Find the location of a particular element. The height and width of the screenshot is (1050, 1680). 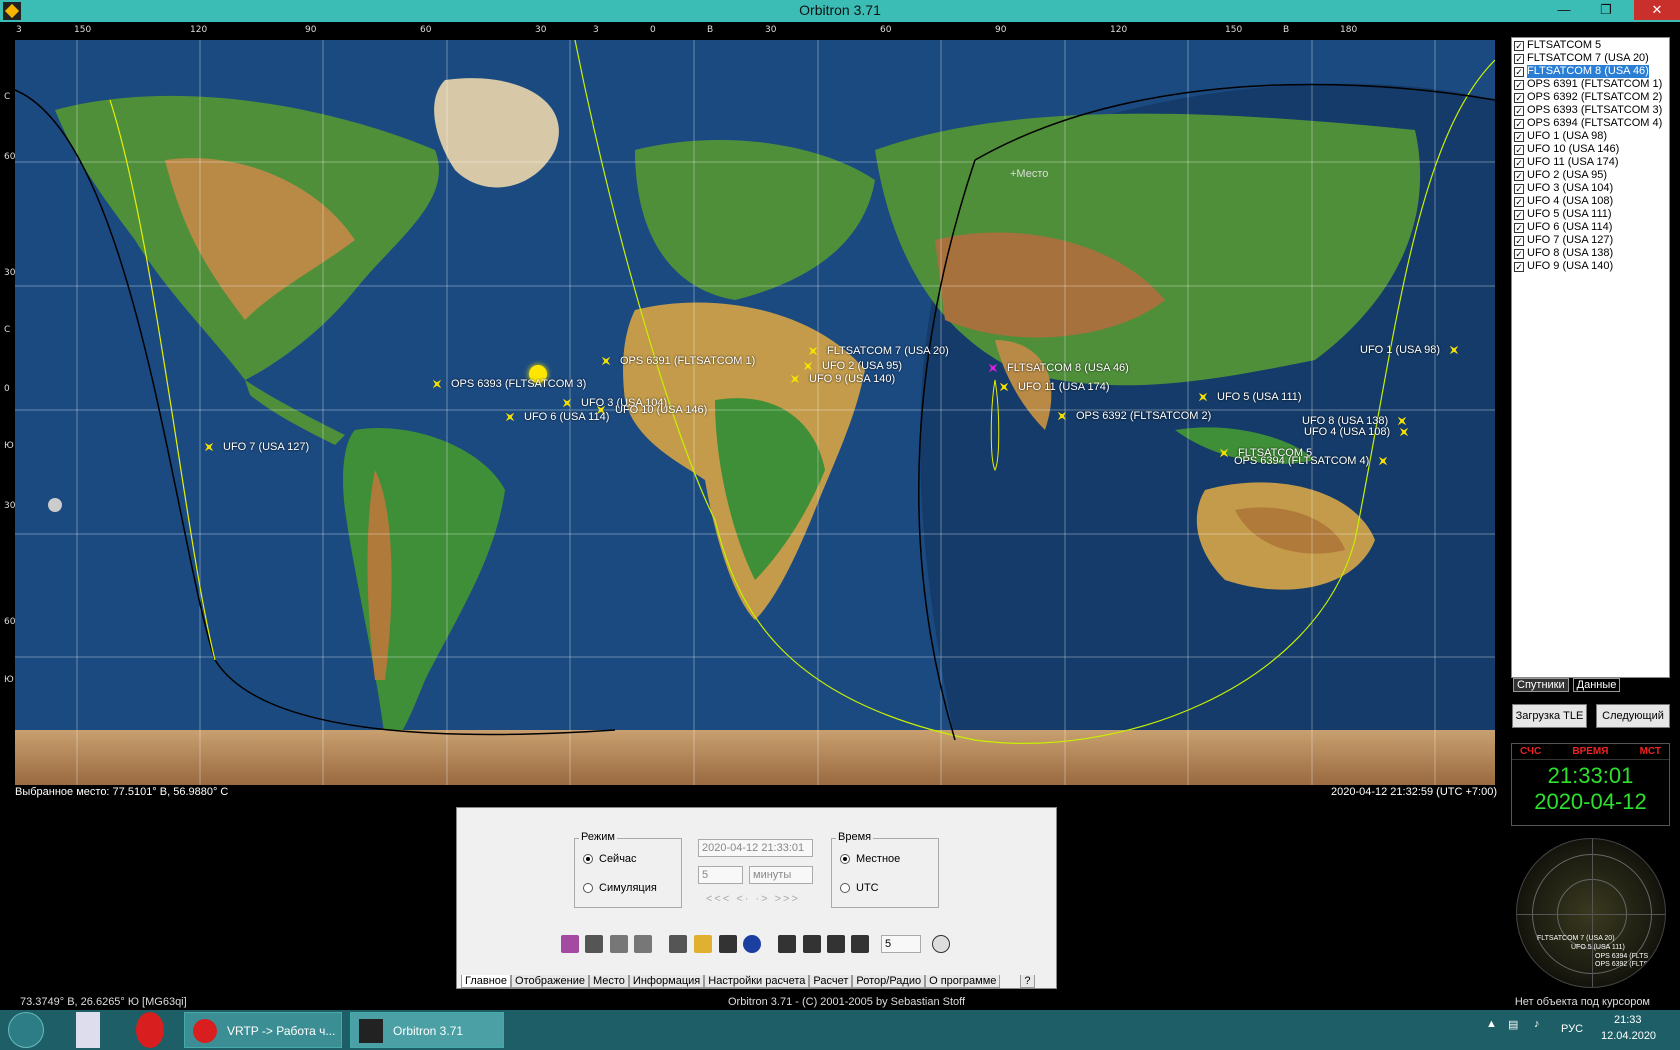

main-tab: Информация is located at coordinates (666, 981).